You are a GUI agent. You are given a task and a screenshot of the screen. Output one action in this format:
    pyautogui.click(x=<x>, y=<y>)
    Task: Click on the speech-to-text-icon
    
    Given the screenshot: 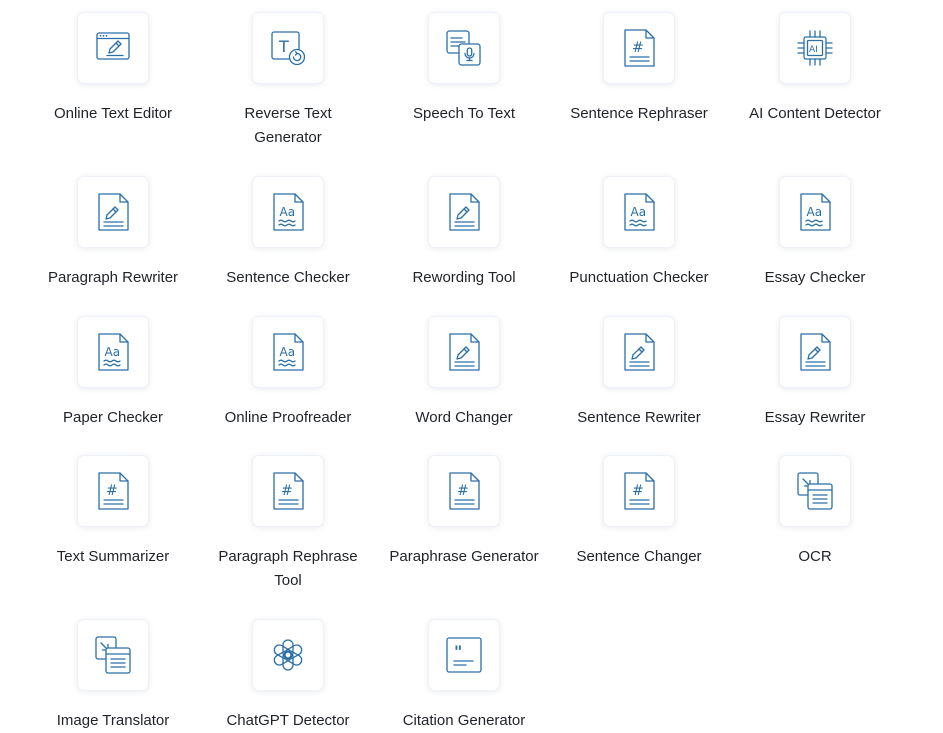 What is the action you would take?
    pyautogui.click(x=463, y=48)
    